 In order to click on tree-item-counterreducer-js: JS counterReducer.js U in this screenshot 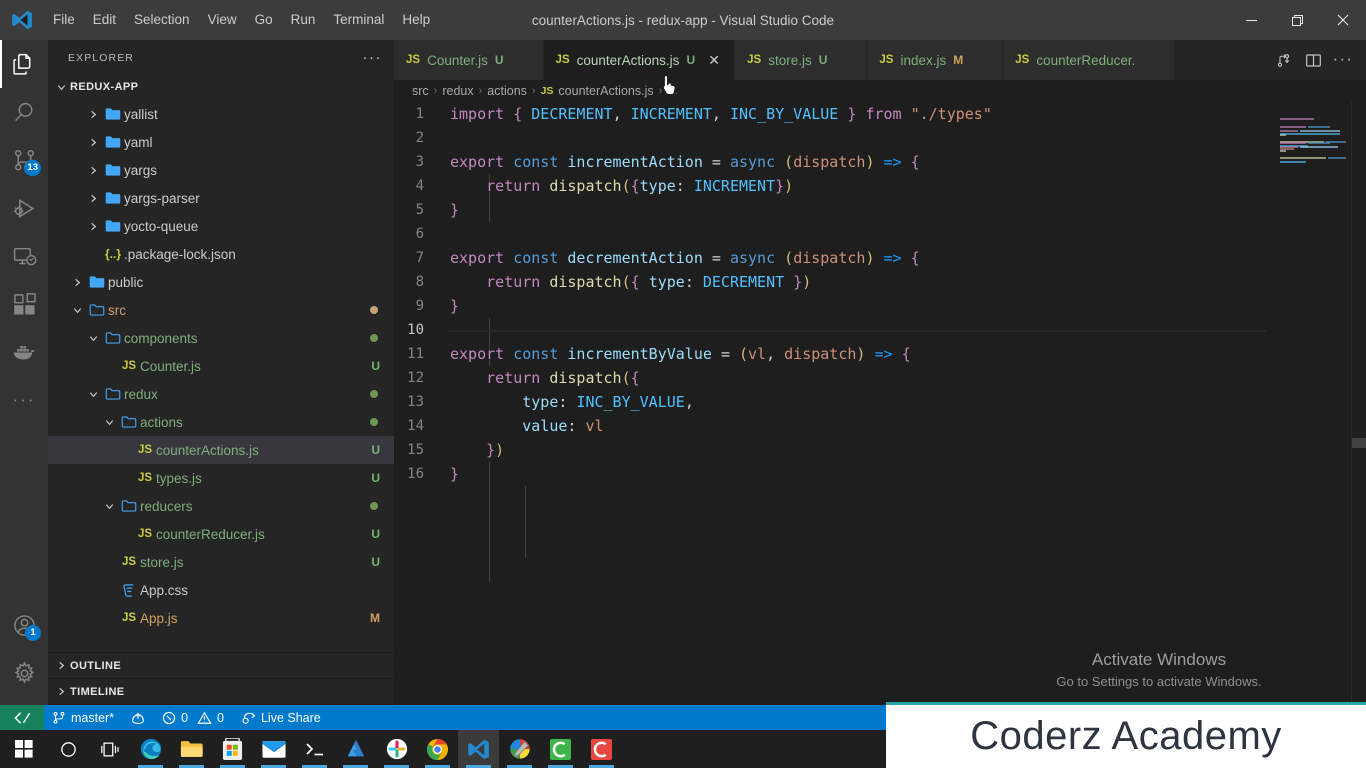, I will do `click(221, 534)`.